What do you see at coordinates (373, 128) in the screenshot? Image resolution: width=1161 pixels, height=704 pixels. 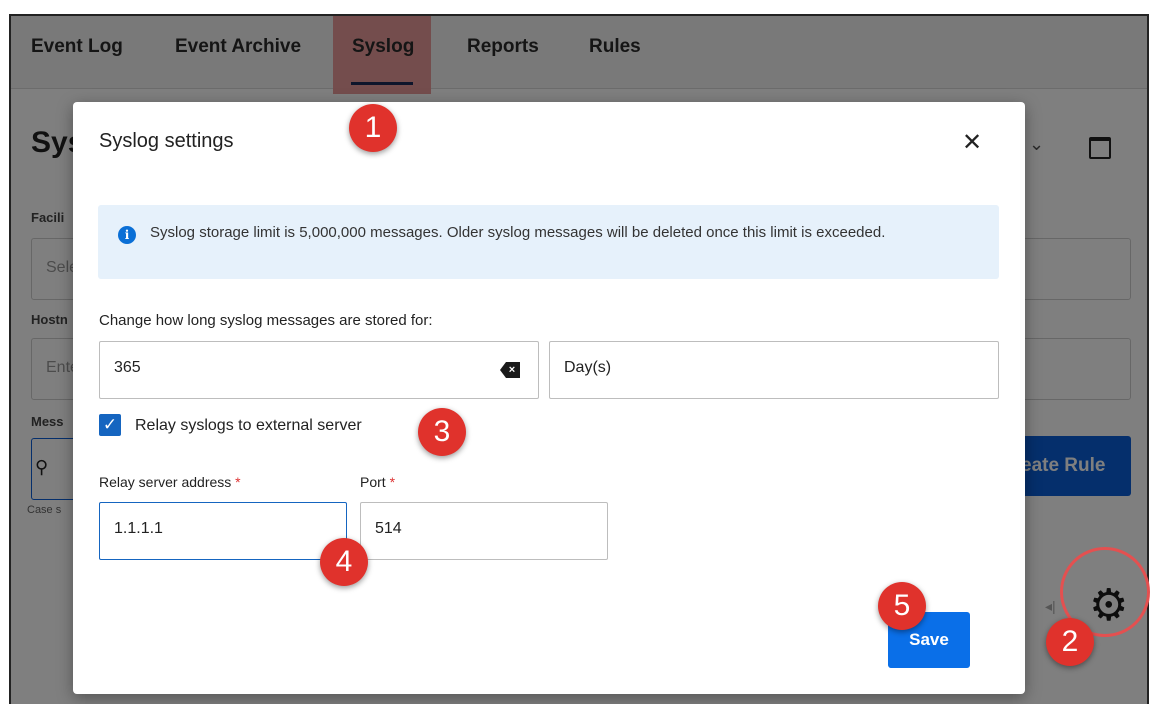 I see `callout-1: 1` at bounding box center [373, 128].